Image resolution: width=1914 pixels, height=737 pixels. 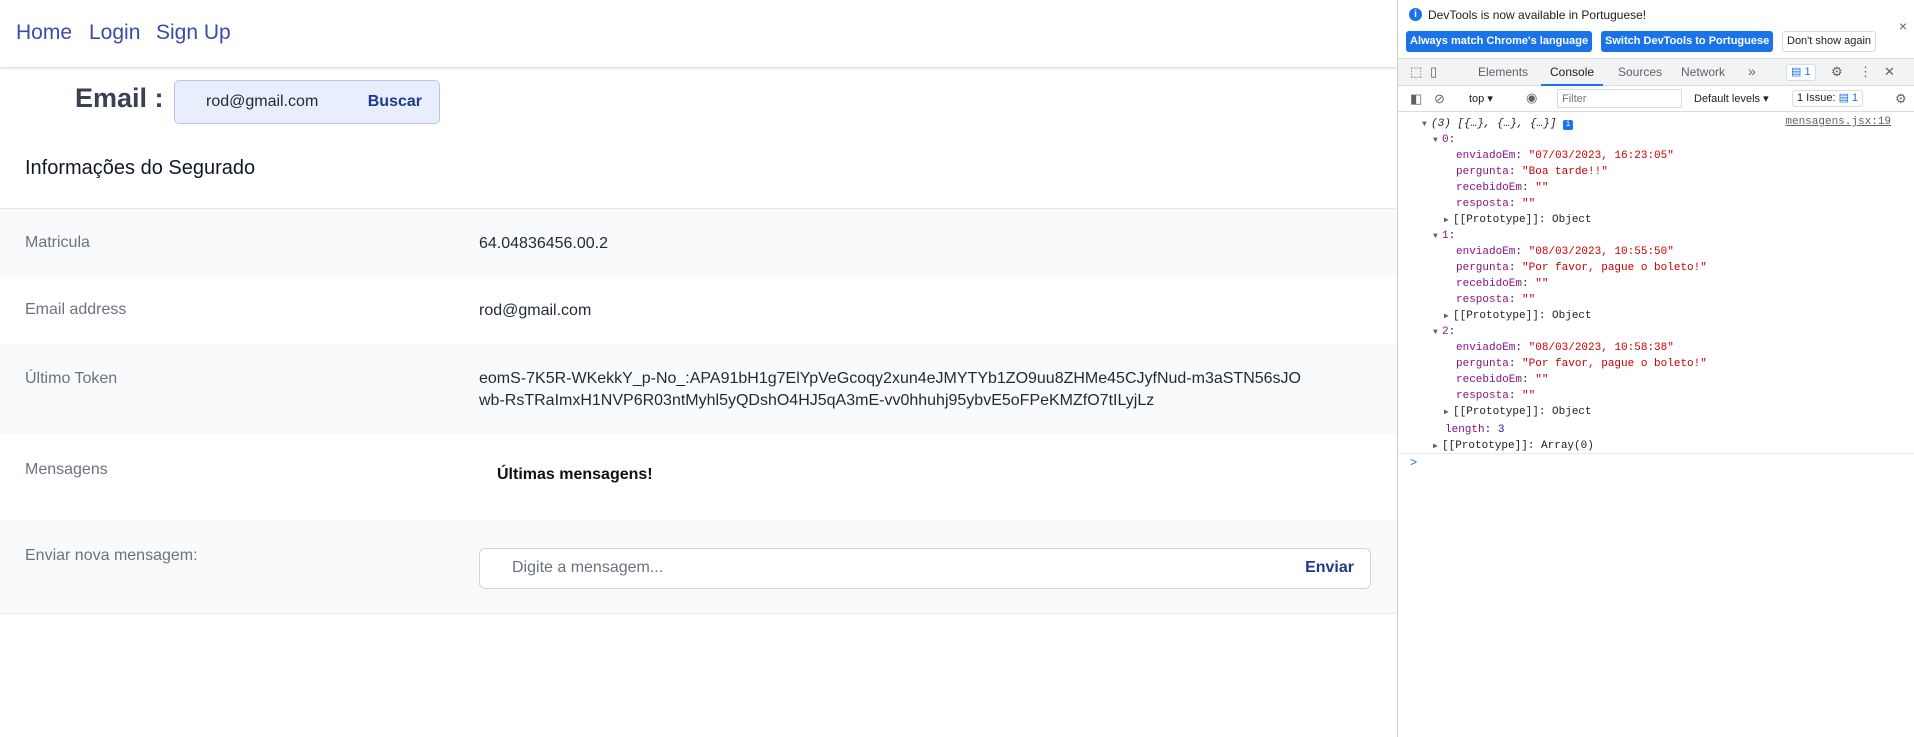 I want to click on device-toolbar-icon: ▯, so click(x=1433, y=72).